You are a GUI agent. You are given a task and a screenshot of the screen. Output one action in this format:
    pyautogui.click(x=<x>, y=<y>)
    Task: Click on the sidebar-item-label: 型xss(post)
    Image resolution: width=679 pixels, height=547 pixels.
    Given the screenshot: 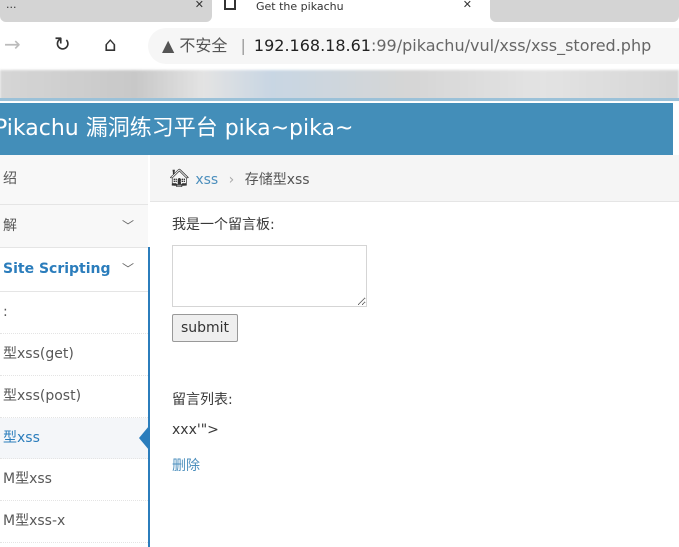 What is the action you would take?
    pyautogui.click(x=42, y=396)
    